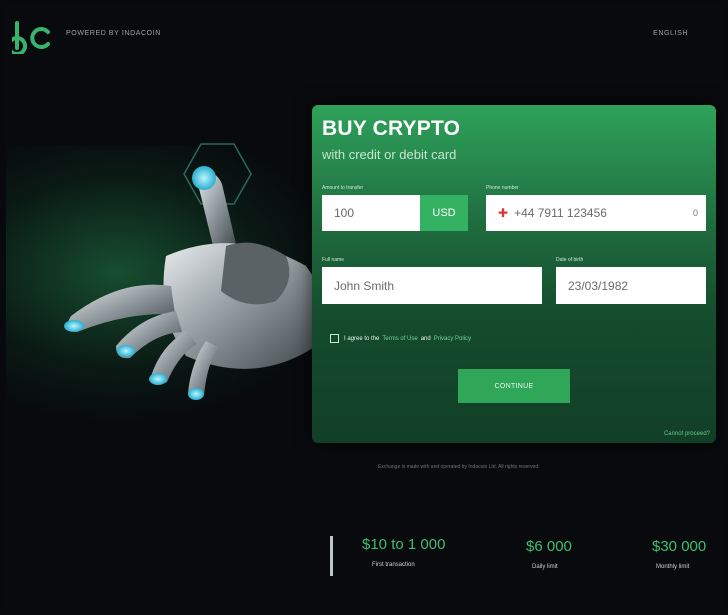 The image size is (728, 615). What do you see at coordinates (371, 213) in the screenshot?
I see `amount-input: 100` at bounding box center [371, 213].